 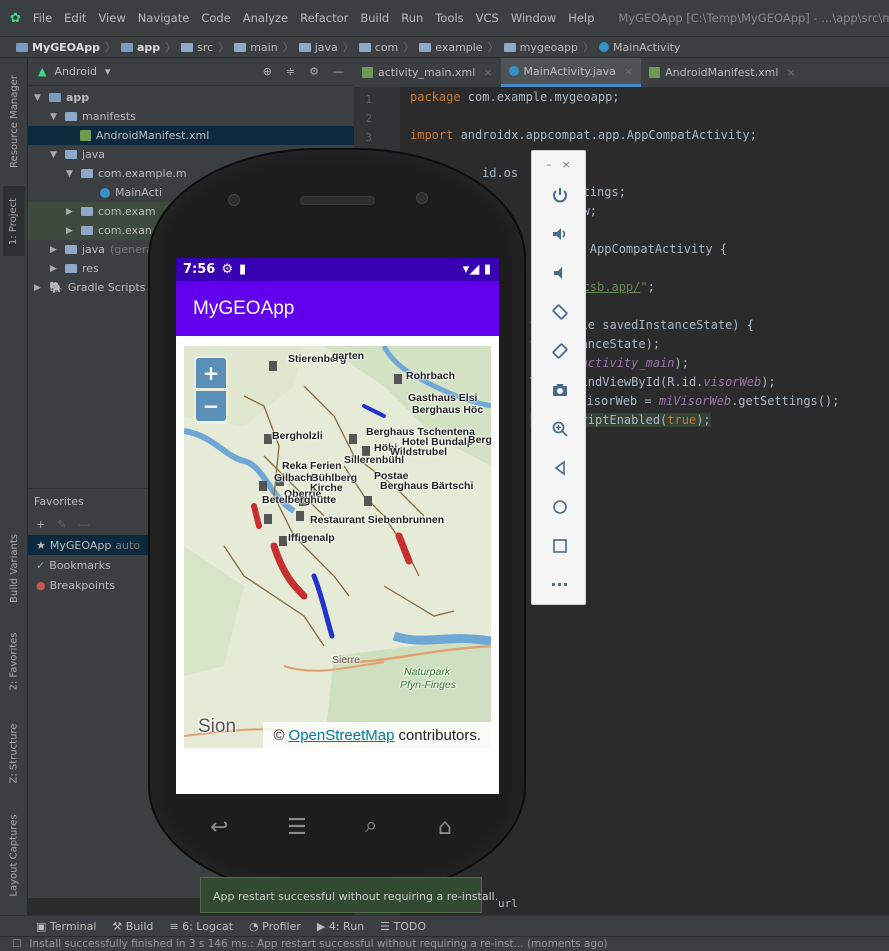 I want to click on map-label: Sillerenbühl, so click(x=374, y=460).